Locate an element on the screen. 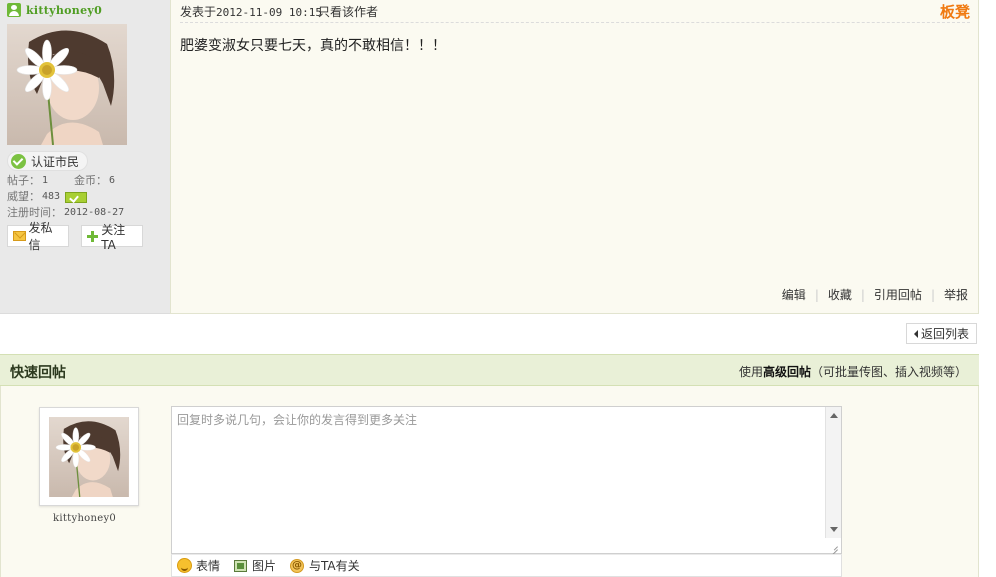  return-list-button: 返回列表 is located at coordinates (941, 333).